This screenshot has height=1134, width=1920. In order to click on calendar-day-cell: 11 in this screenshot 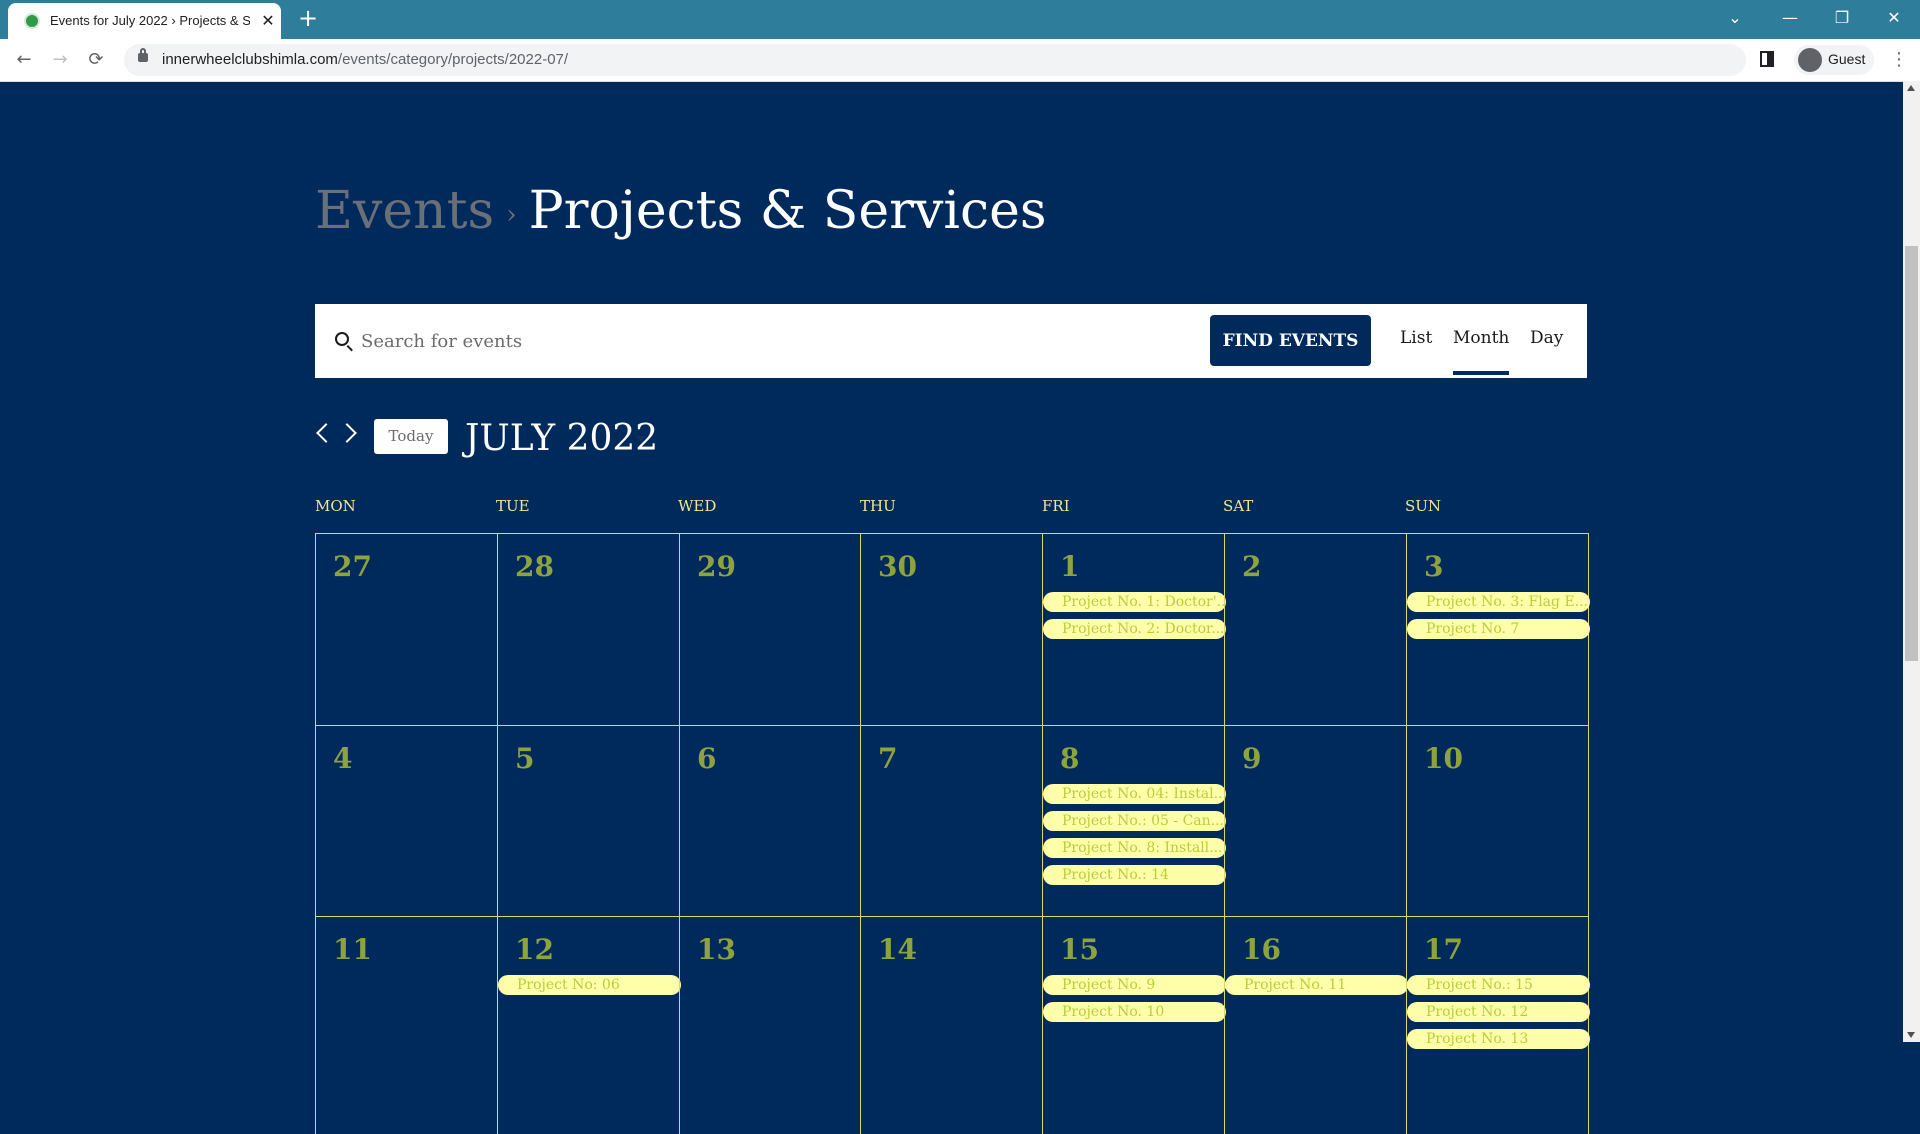, I will do `click(406, 1025)`.